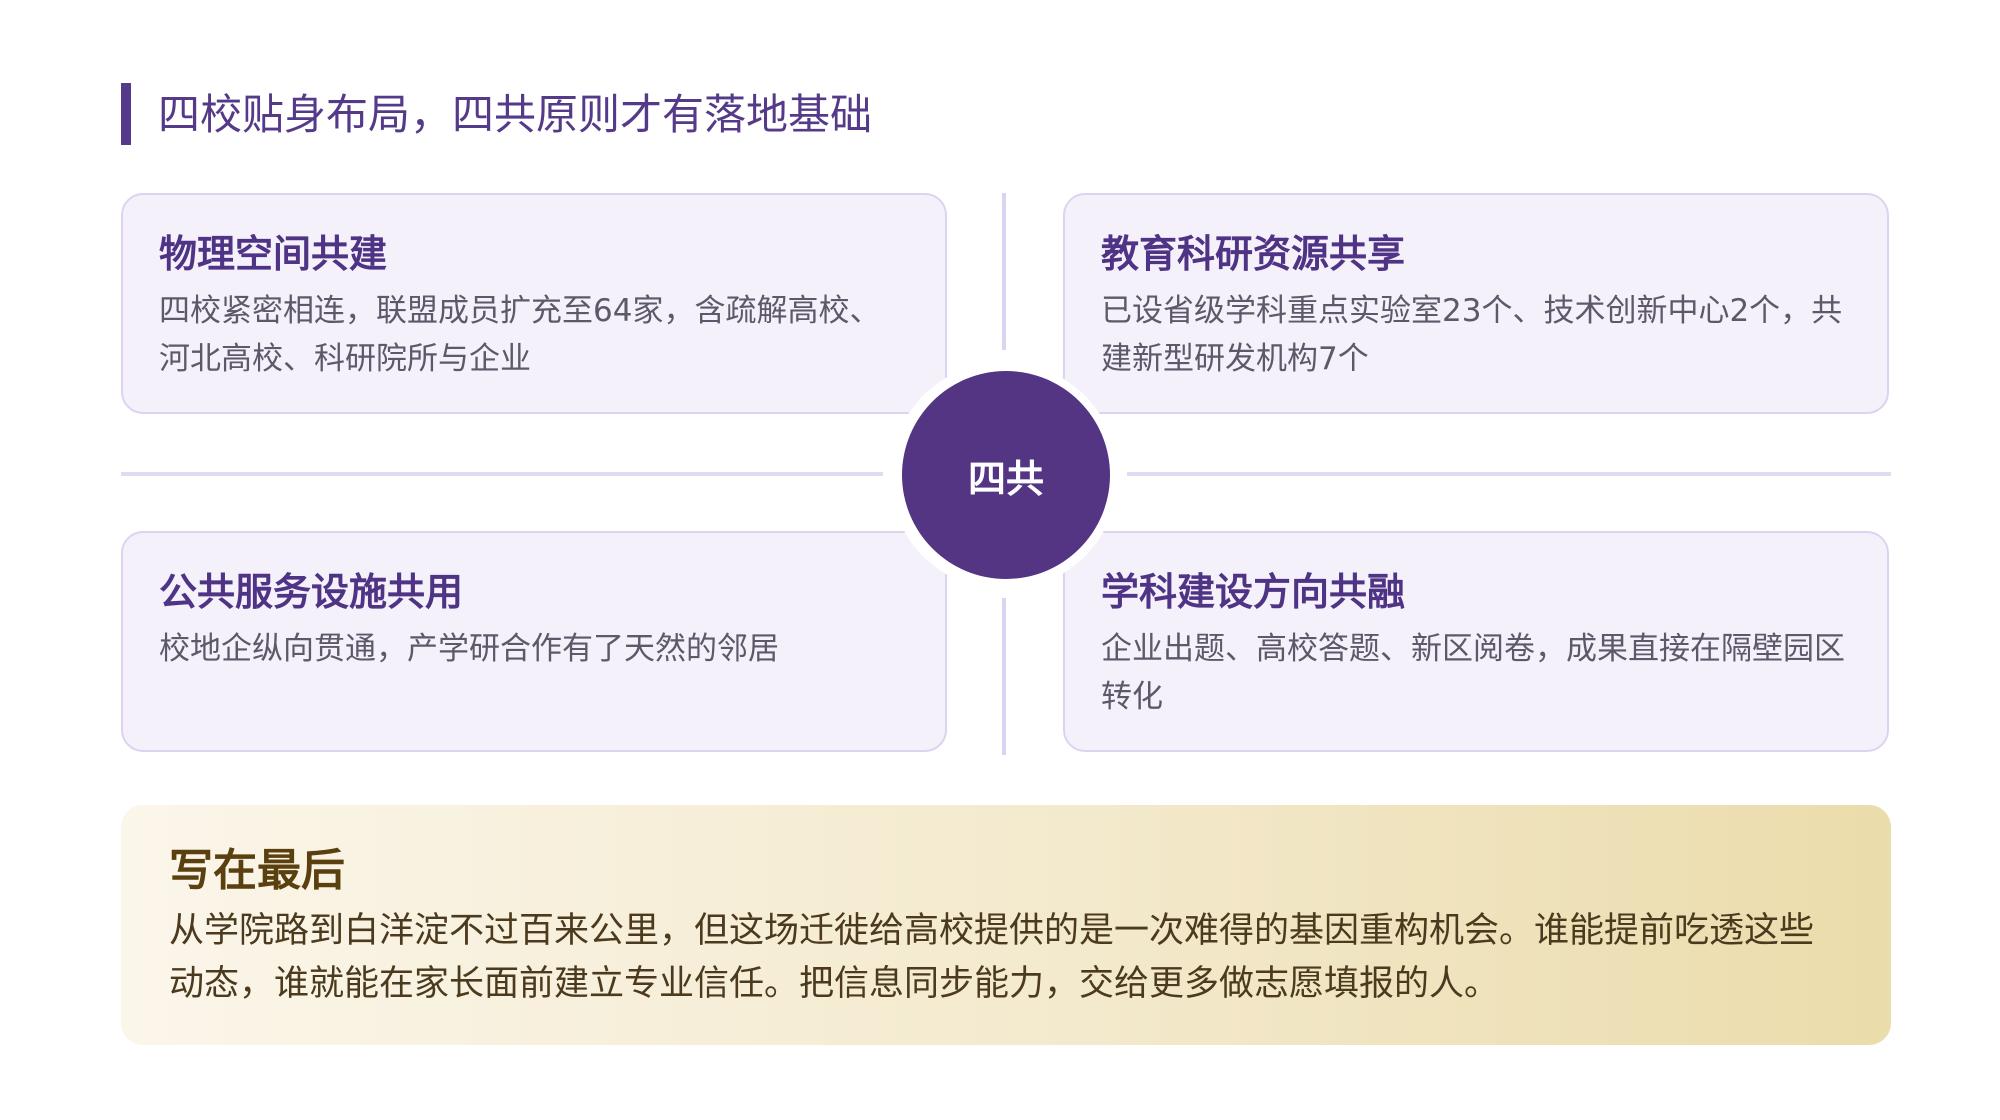 The width and height of the screenshot is (2000, 1120). I want to click on center-badge: 四共, so click(1006, 475).